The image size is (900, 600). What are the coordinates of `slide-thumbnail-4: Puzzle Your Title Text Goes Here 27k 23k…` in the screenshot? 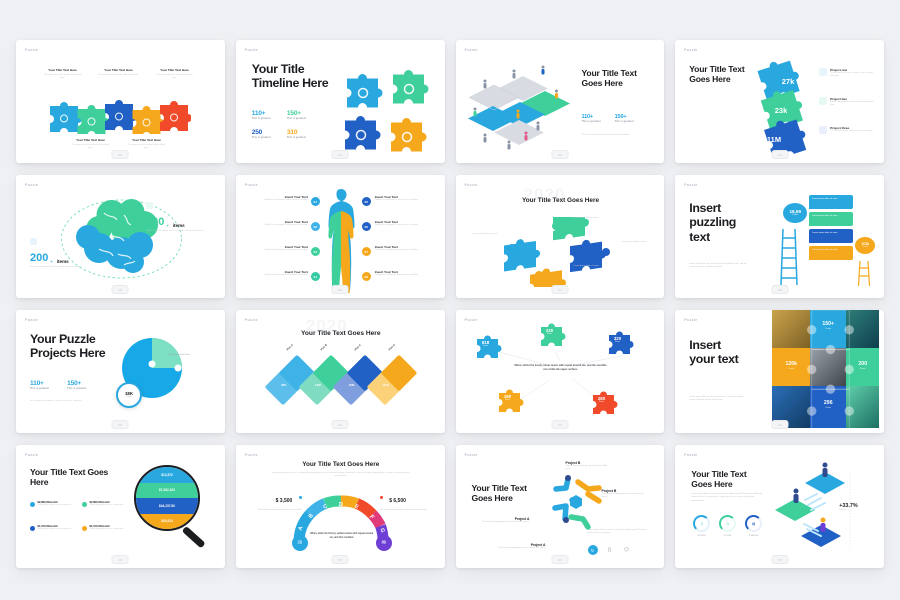 It's located at (779, 101).